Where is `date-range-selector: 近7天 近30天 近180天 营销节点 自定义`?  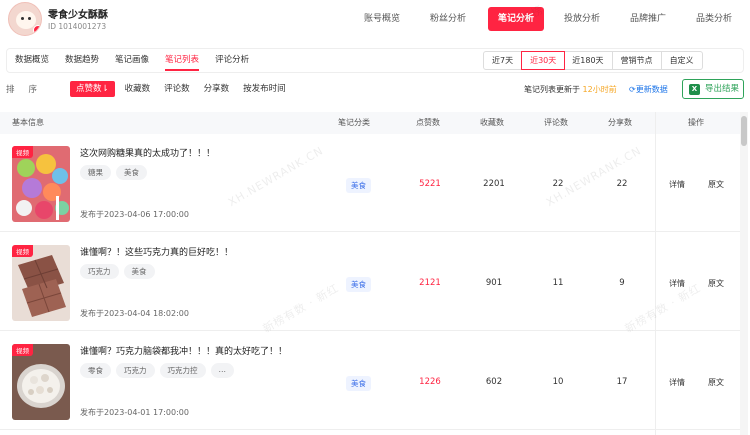
date-range-selector: 近7天 近30天 近180天 营销节点 自定义 is located at coordinates (593, 60).